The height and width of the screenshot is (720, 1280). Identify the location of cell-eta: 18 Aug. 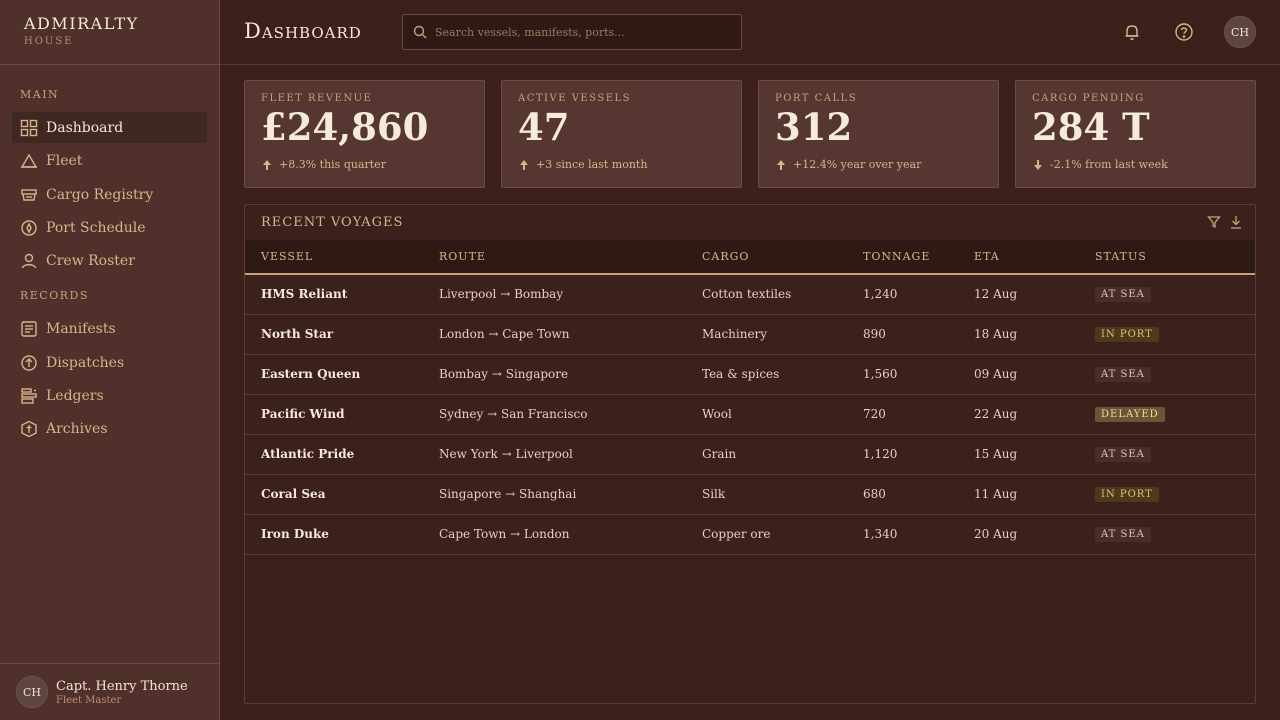
(996, 334).